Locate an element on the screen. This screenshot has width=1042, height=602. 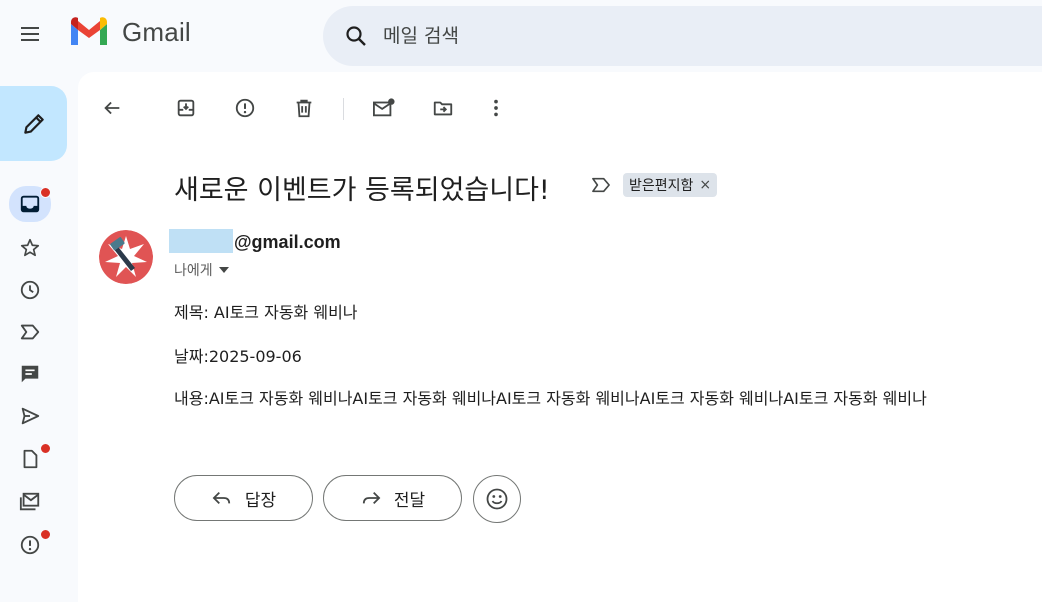
spam-icon is located at coordinates (30, 545).